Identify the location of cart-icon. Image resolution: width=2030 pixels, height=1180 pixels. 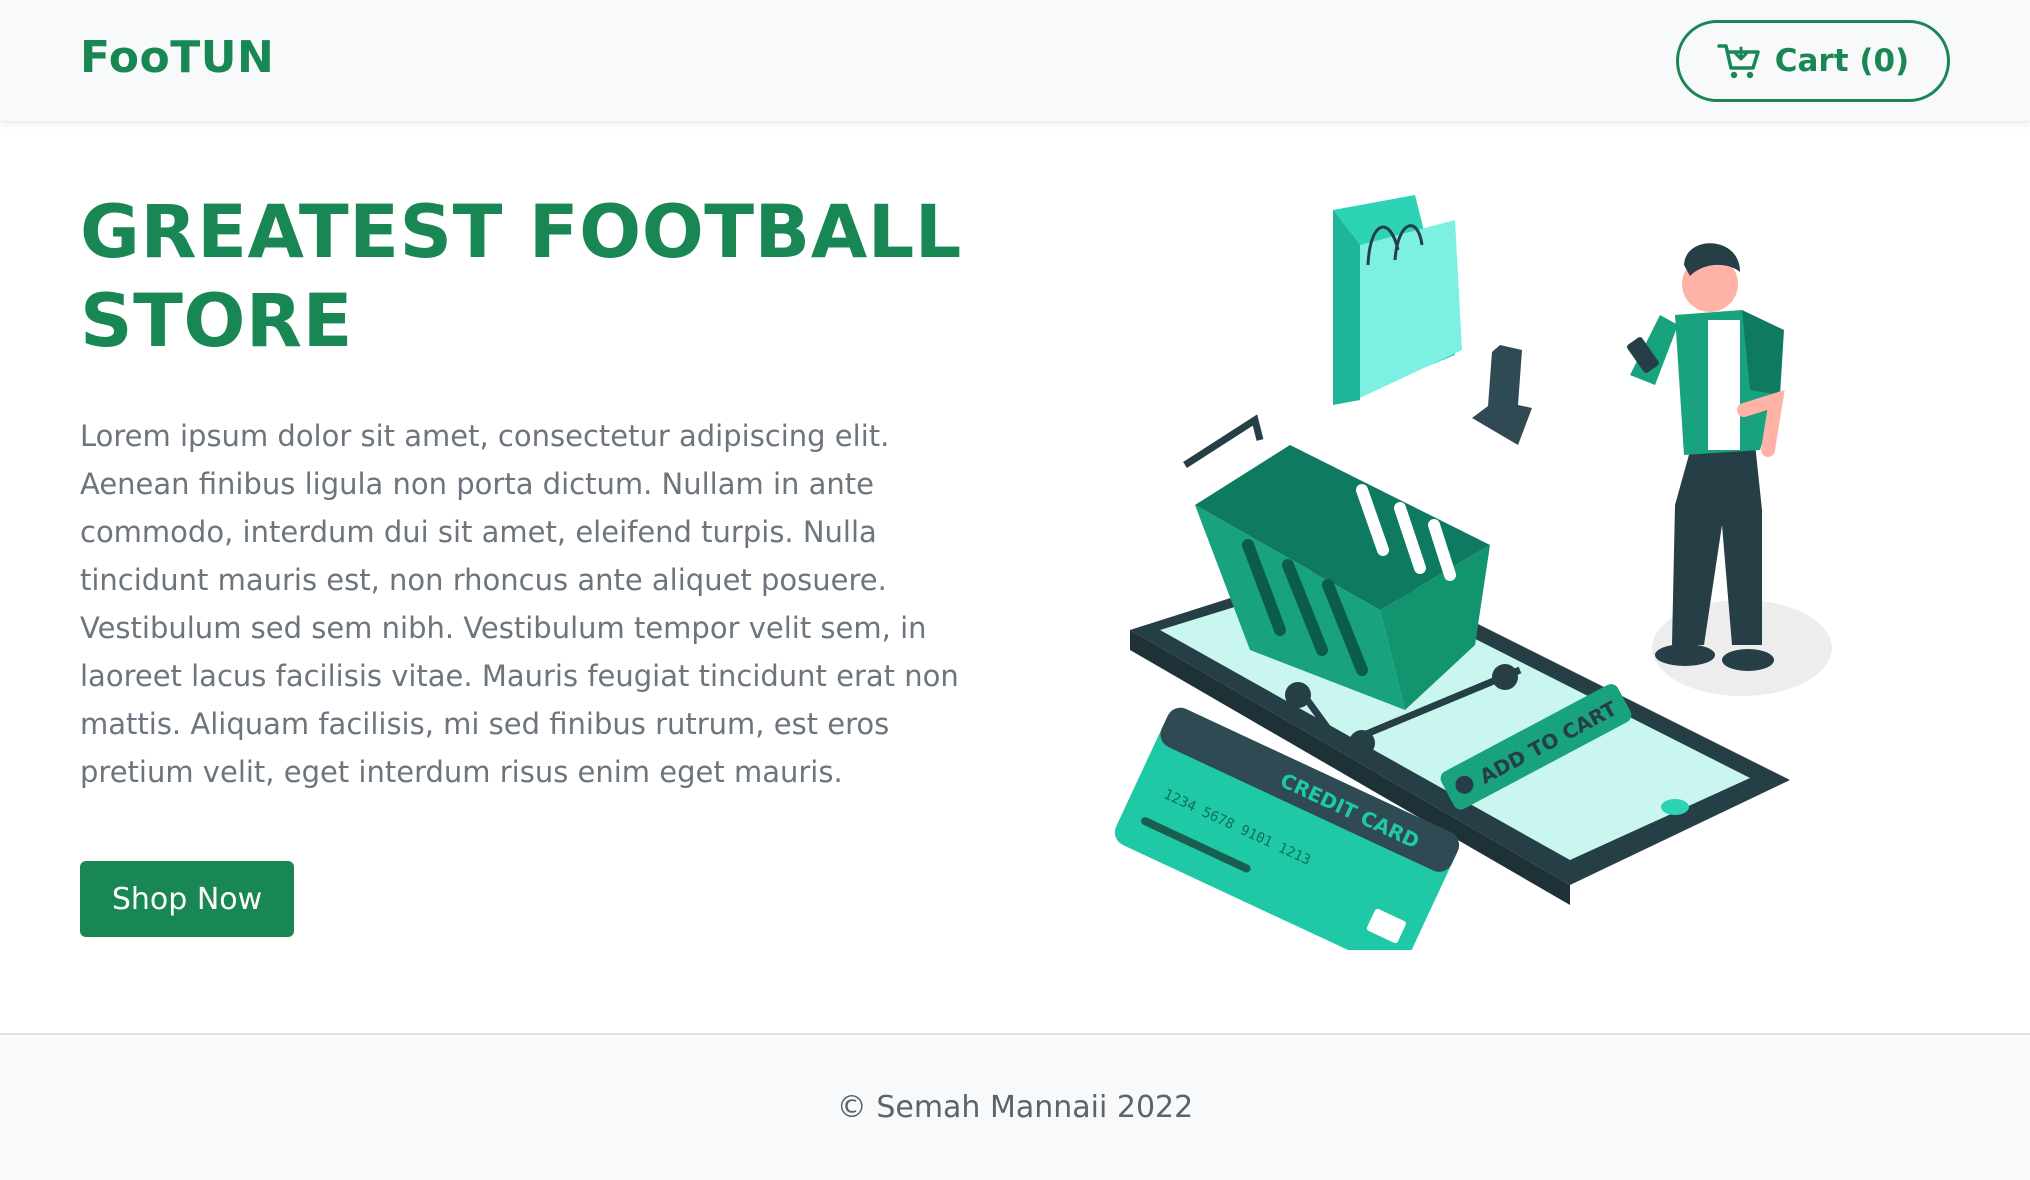
(1738, 61).